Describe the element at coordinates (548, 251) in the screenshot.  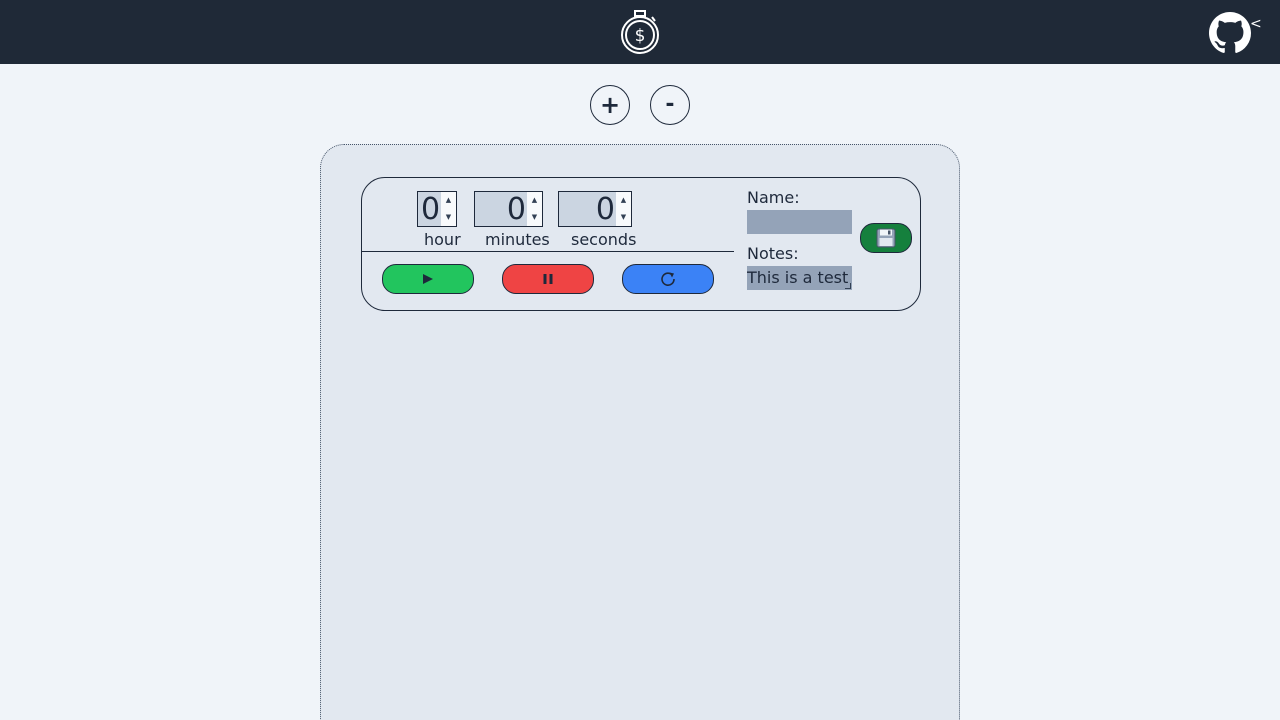
I see `divider` at that location.